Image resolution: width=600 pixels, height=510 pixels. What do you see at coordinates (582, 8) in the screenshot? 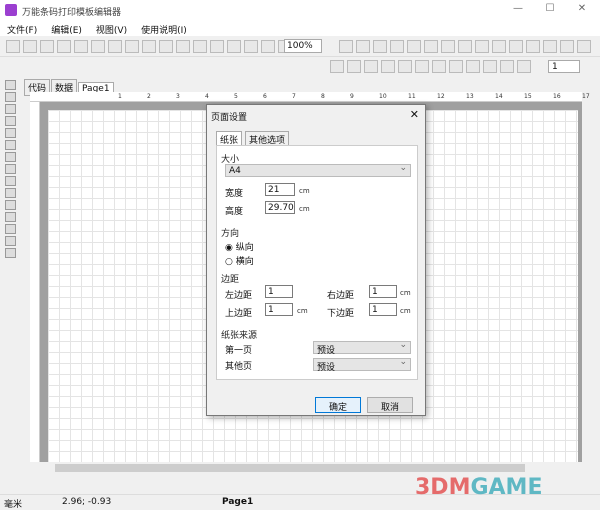
I see `close-button: ✕` at bounding box center [582, 8].